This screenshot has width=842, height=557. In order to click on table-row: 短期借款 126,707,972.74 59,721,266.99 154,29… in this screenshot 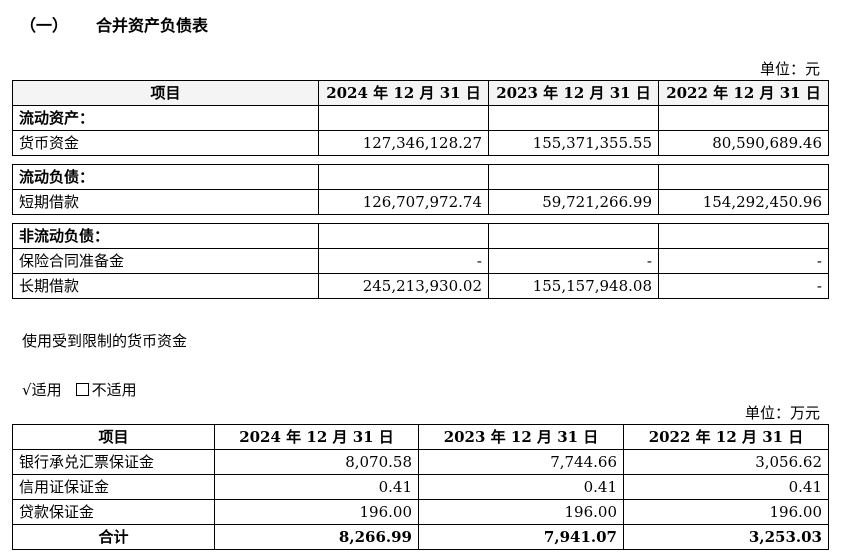, I will do `click(420, 202)`.